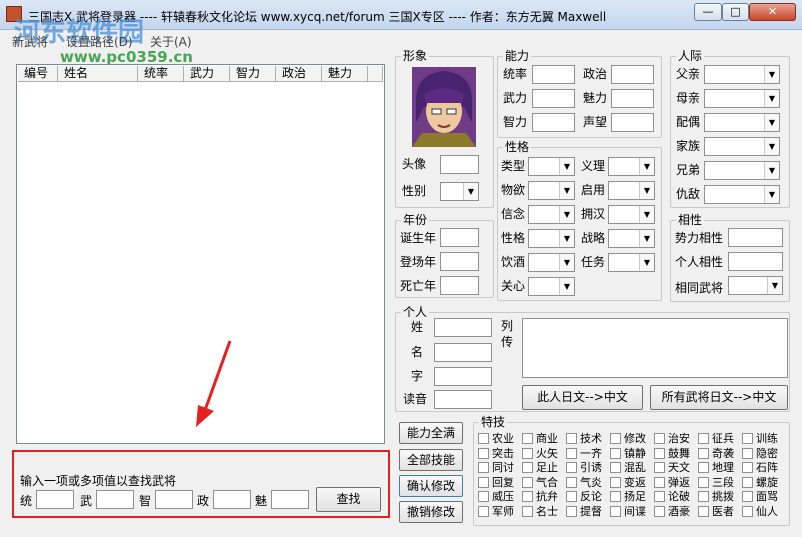 The image size is (802, 537). Describe the element at coordinates (174, 499) in the screenshot. I see `search-int-input` at that location.